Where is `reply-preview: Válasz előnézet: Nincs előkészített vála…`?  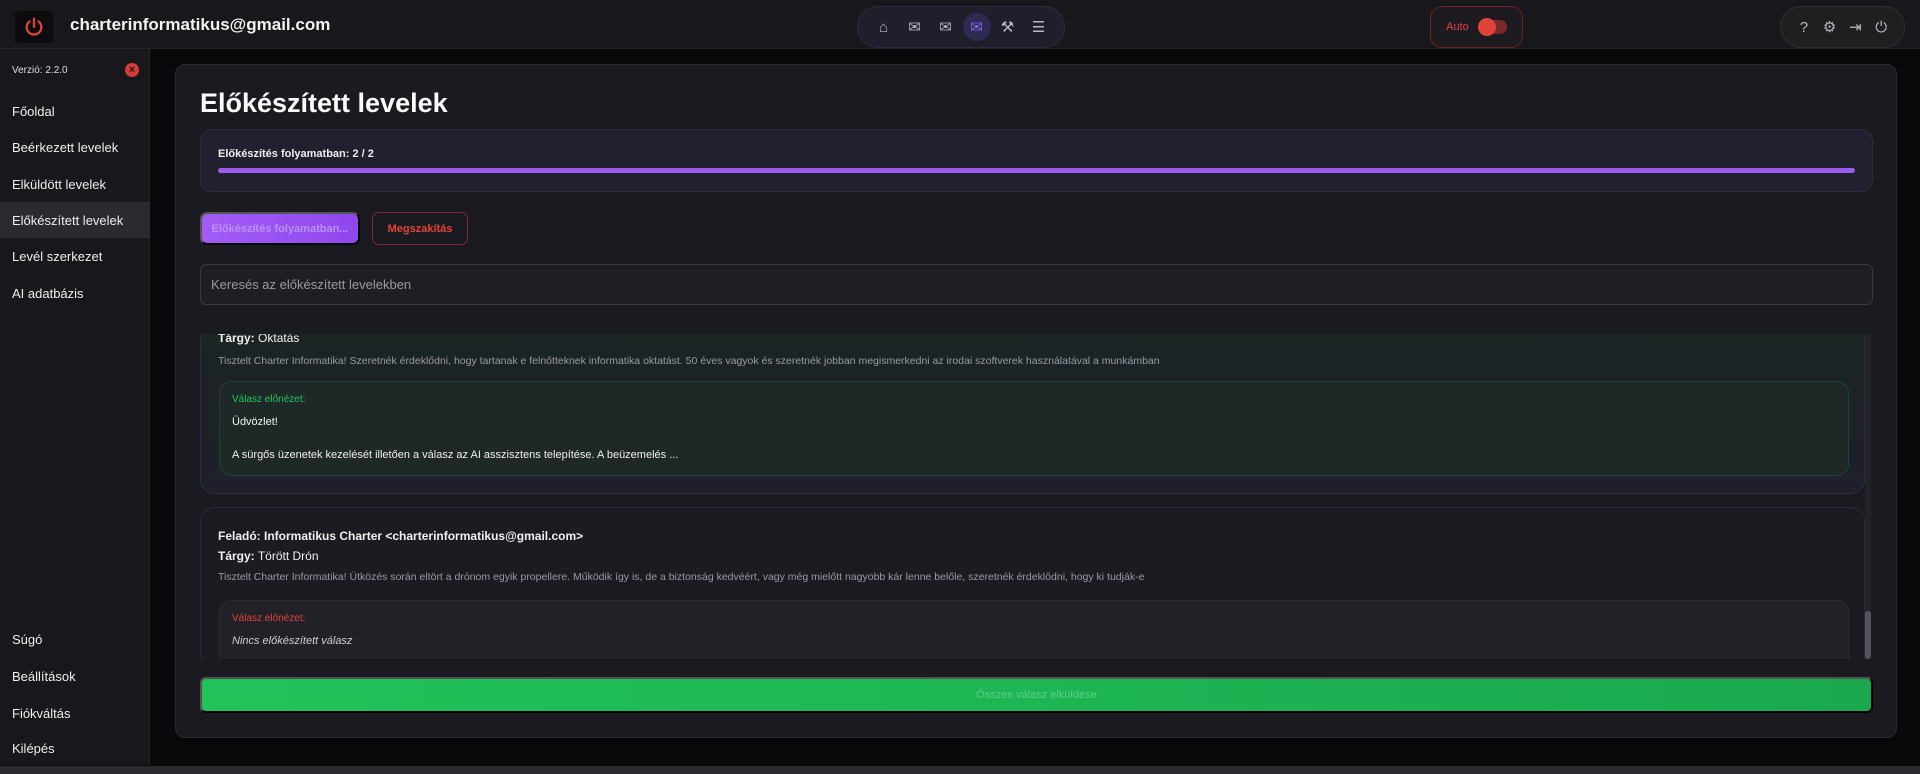 reply-preview: Válasz előnézet: Nincs előkészített vála… is located at coordinates (1034, 629).